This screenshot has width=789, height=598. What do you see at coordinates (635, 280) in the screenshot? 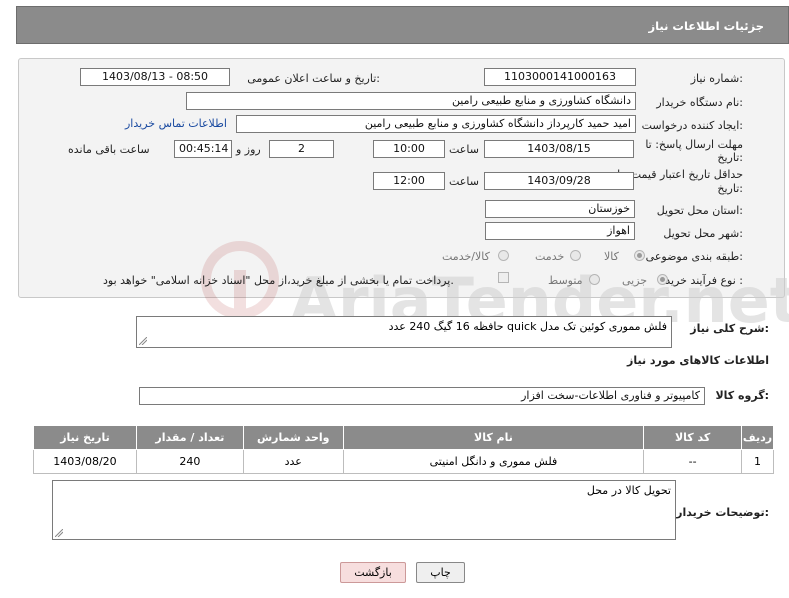
I see `purchase-minor-label: جزیی` at bounding box center [635, 280].